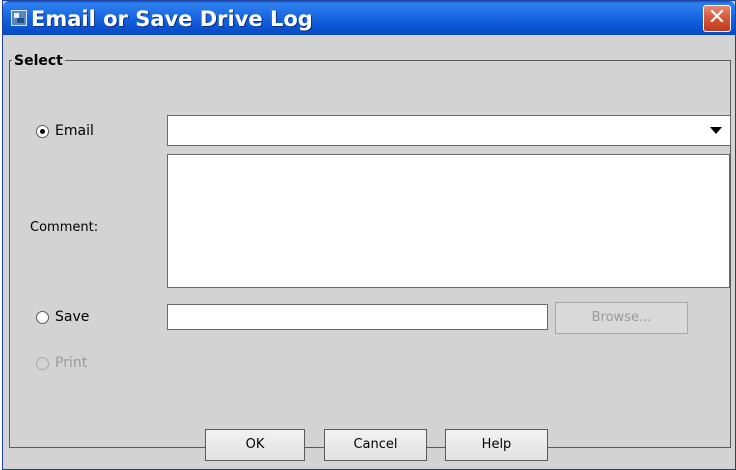  I want to click on select-group-title: Select, so click(38, 61).